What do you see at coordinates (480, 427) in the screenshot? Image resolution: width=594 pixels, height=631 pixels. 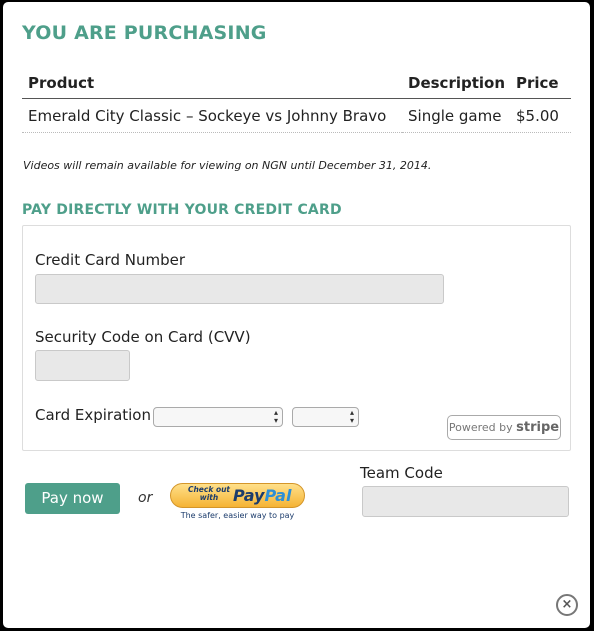 I see `stripe-prefix: Powered by` at bounding box center [480, 427].